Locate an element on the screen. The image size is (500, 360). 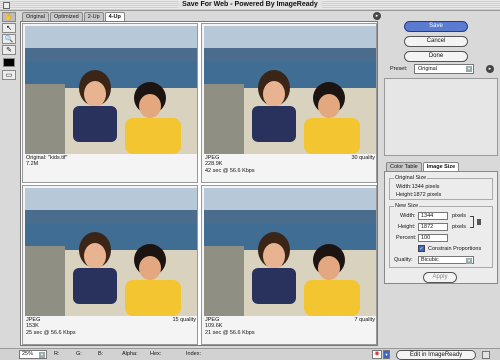
window-title: Save For Web - Powered By ImageReady is located at coordinates (250, 4).